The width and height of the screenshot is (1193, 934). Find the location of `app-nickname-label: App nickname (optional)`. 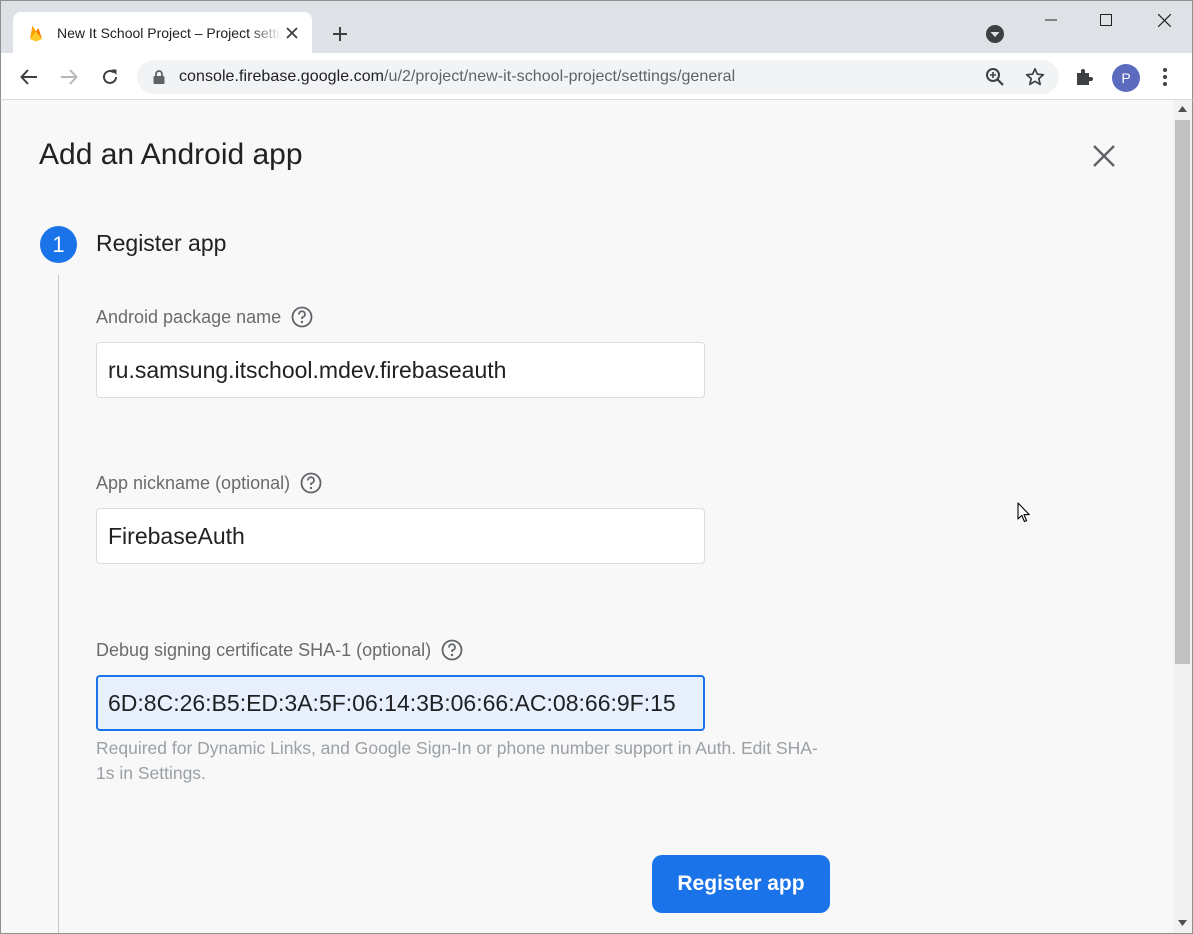

app-nickname-label: App nickname (optional) is located at coordinates (209, 483).